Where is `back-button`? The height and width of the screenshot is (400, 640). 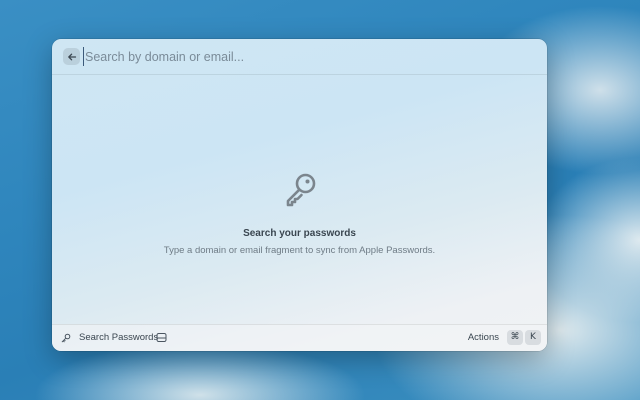
back-button is located at coordinates (71, 56).